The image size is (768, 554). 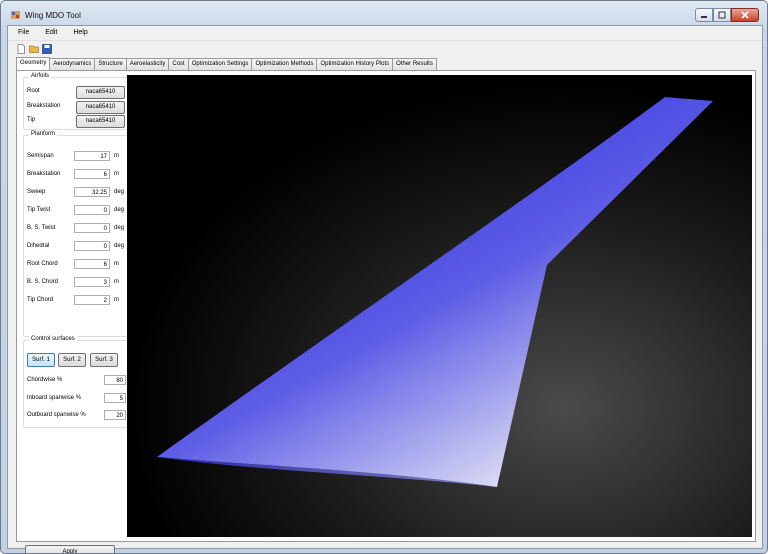 What do you see at coordinates (53, 339) in the screenshot?
I see `control-surfaces-group-title: Control surfaces` at bounding box center [53, 339].